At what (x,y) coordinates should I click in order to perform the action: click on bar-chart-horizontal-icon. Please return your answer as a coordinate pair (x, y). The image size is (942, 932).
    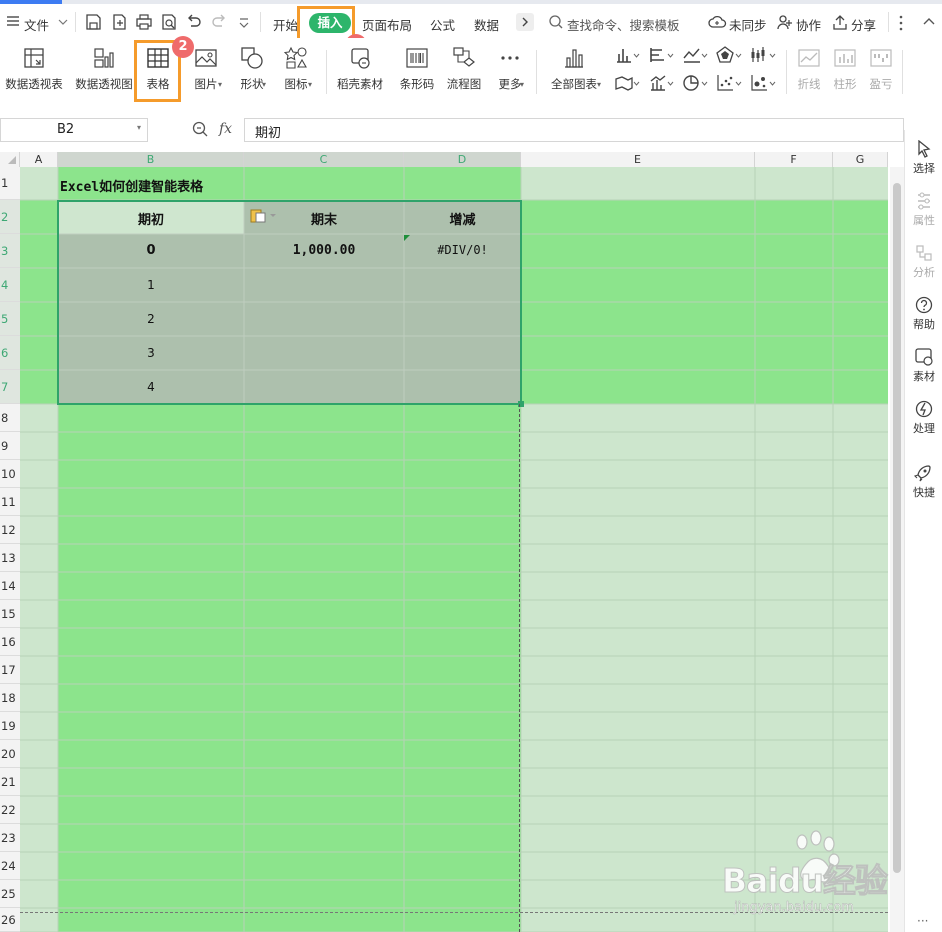
    Looking at the image, I should click on (661, 55).